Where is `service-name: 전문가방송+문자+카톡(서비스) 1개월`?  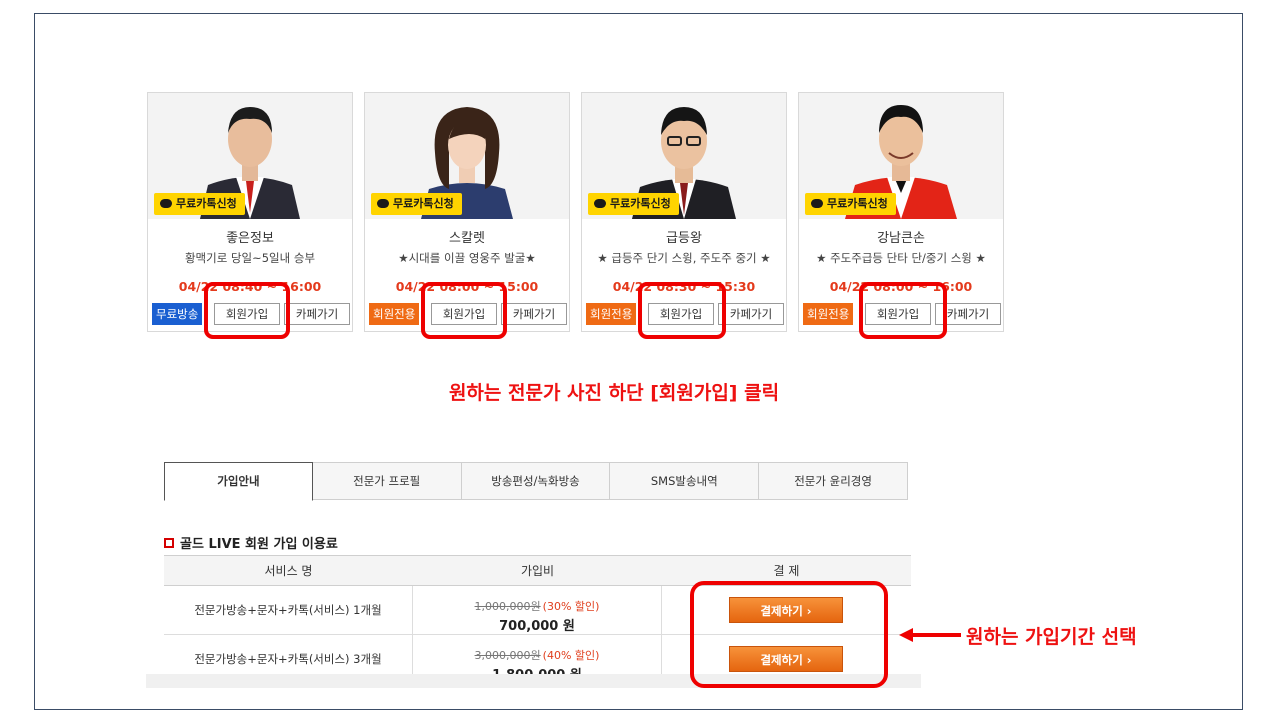
service-name: 전문가방송+문자+카톡(서비스) 1개월 is located at coordinates (288, 610).